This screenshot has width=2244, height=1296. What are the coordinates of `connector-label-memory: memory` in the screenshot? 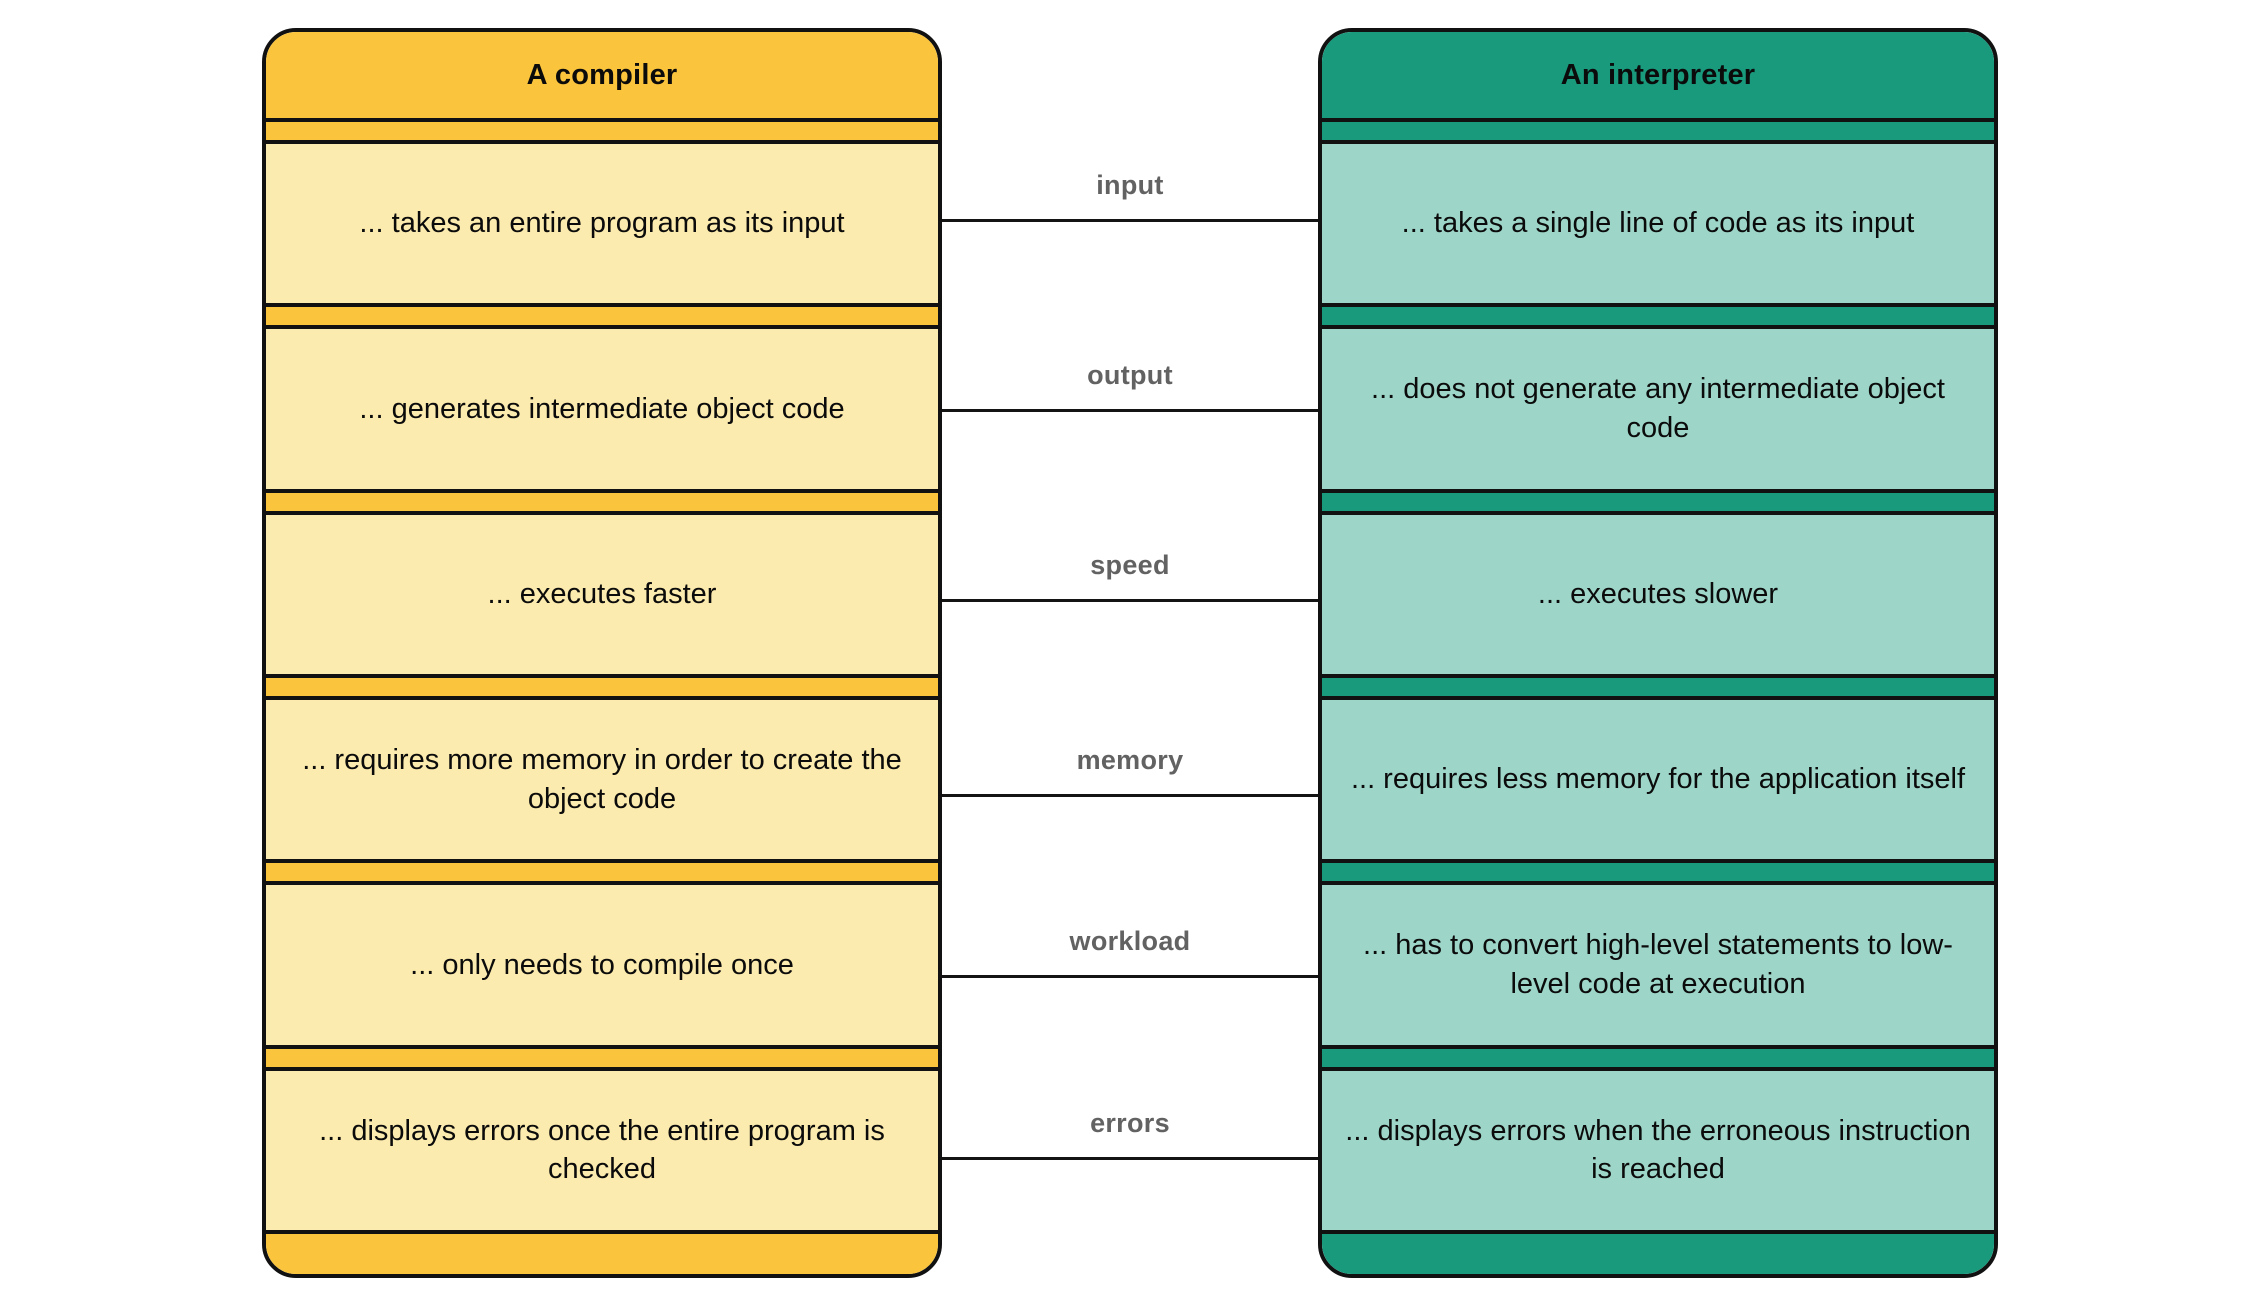 It's located at (1130, 760).